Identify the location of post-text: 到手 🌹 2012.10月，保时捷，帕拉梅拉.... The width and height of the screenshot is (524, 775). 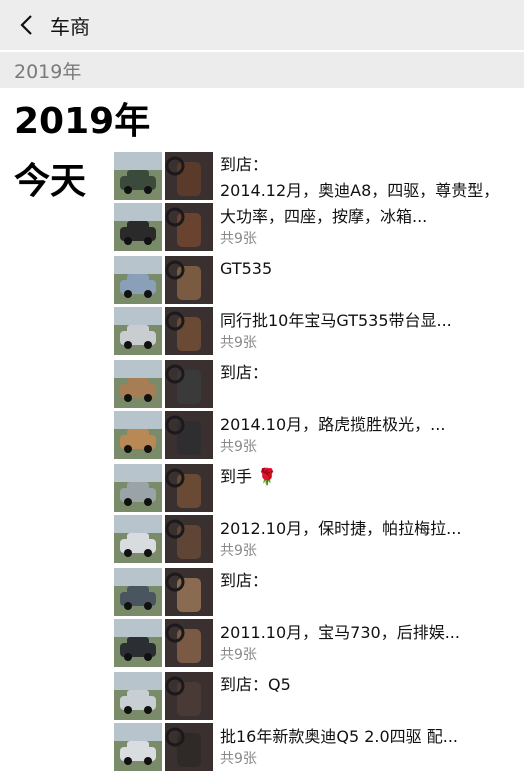
(360, 503).